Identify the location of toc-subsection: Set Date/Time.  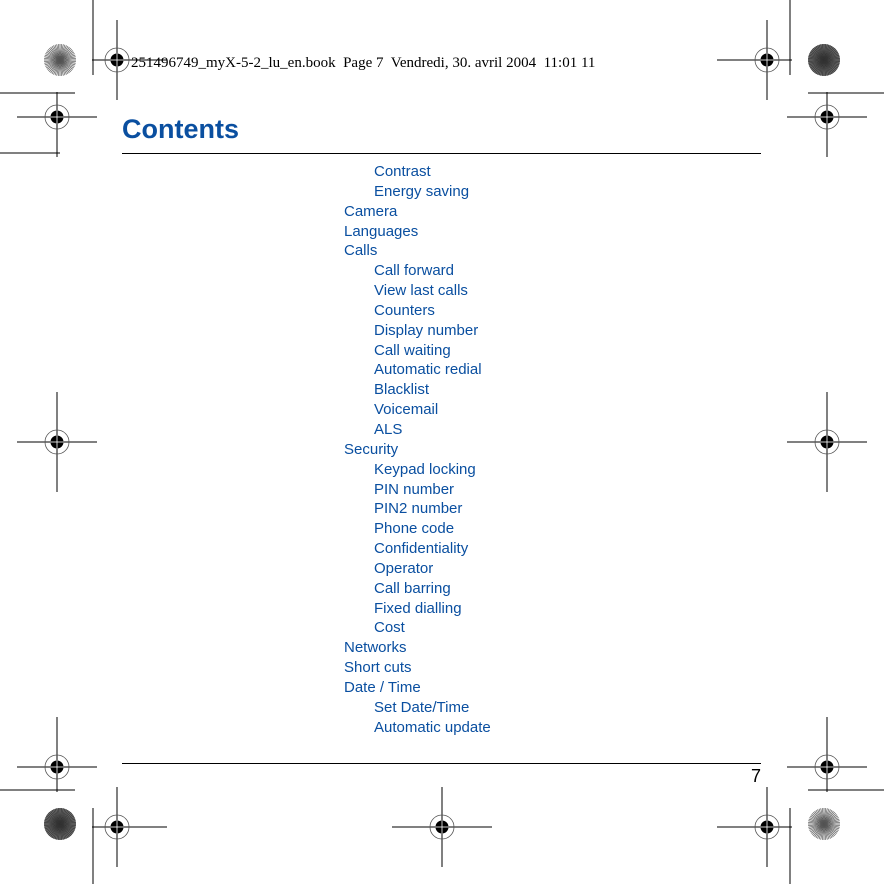
(417, 708).